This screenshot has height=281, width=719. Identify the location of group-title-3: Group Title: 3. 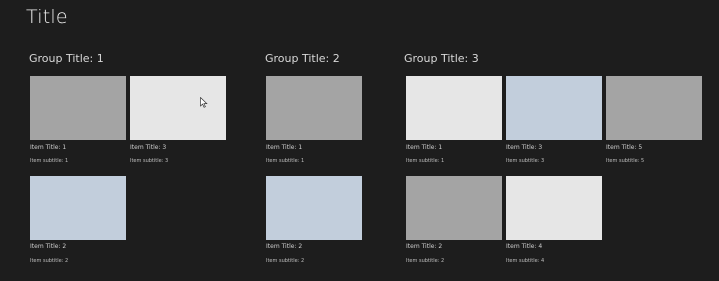
(441, 58).